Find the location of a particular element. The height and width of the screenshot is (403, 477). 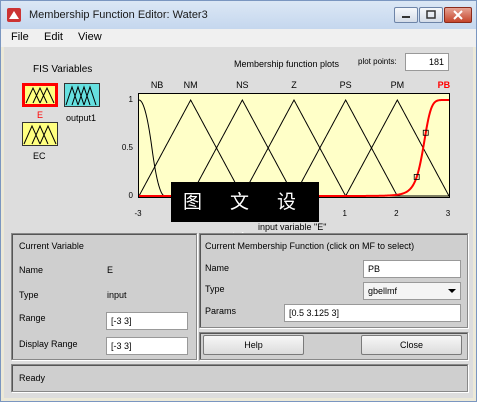

plot-points-label: plot points: is located at coordinates (377, 61).